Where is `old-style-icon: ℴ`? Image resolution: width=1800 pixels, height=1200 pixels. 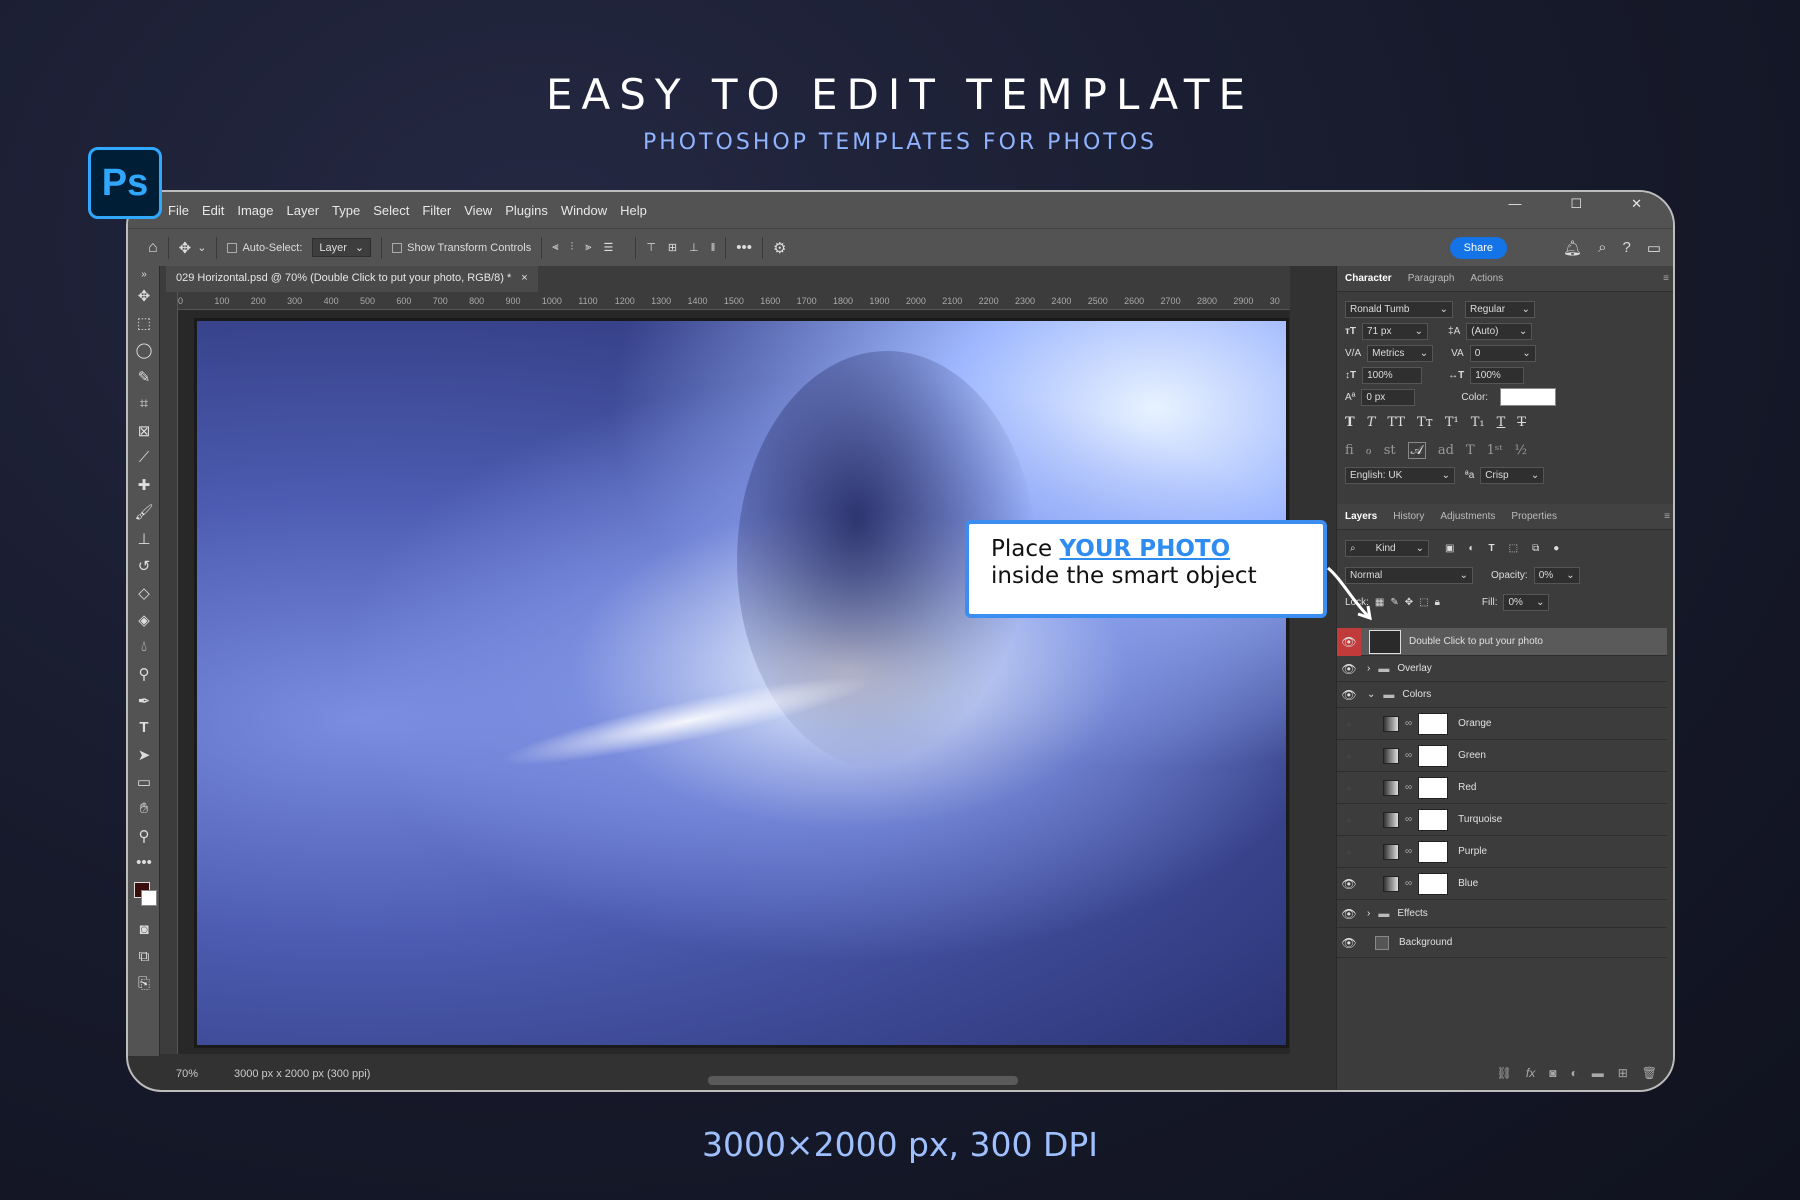 old-style-icon: ℴ is located at coordinates (1369, 450).